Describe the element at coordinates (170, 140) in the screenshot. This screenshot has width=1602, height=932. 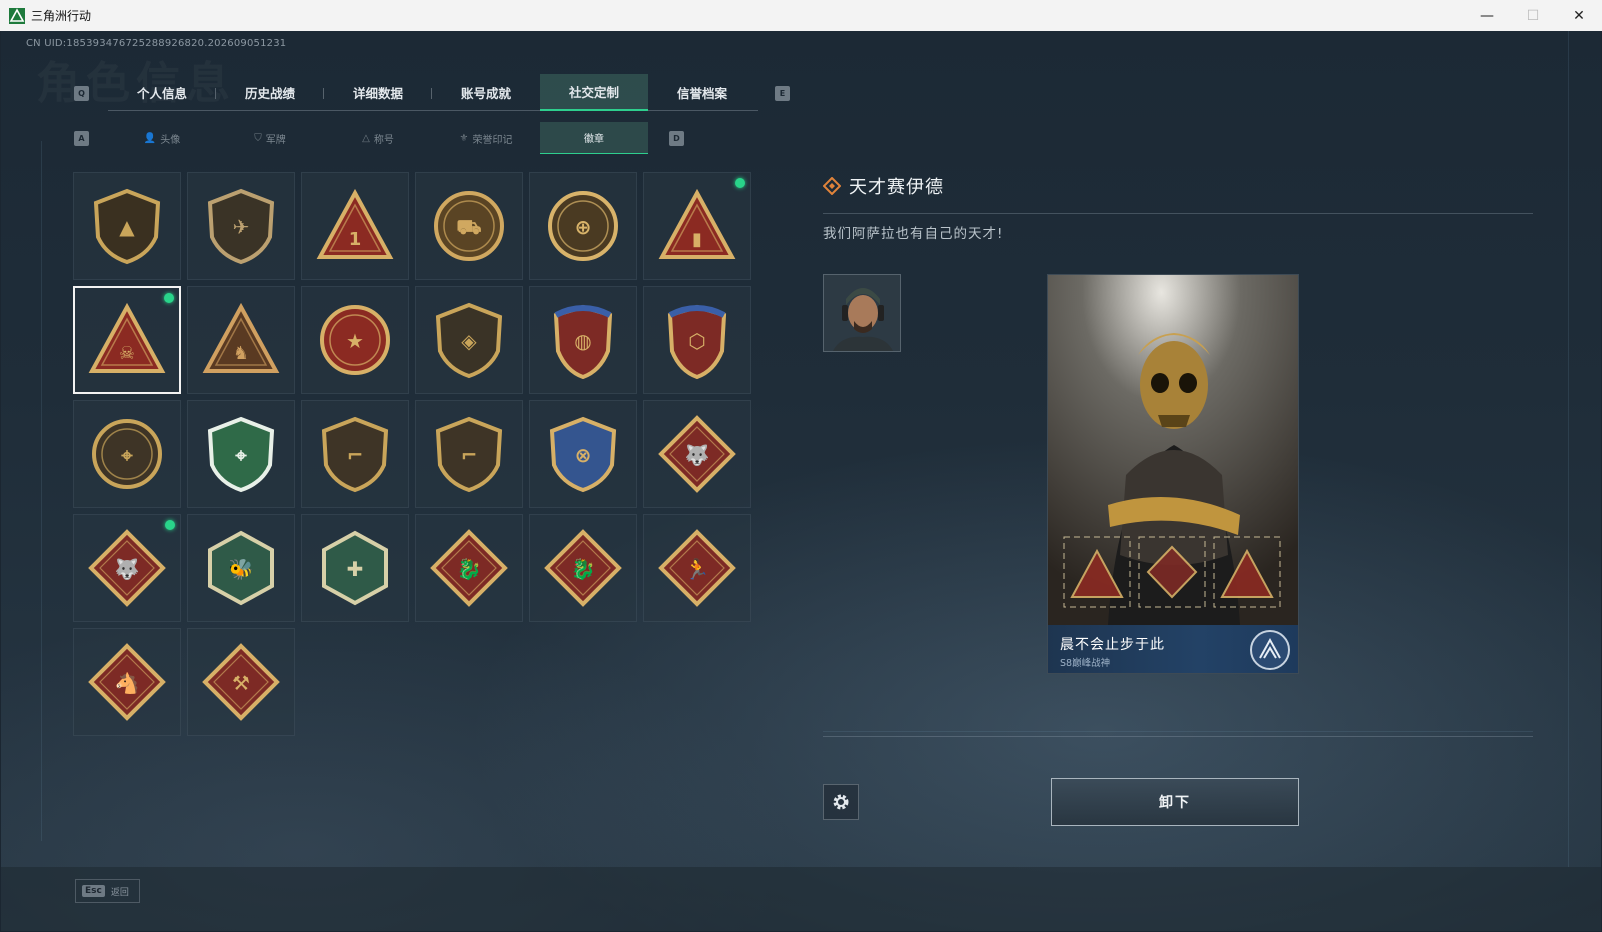
I see `subtab-label: 头像` at that location.